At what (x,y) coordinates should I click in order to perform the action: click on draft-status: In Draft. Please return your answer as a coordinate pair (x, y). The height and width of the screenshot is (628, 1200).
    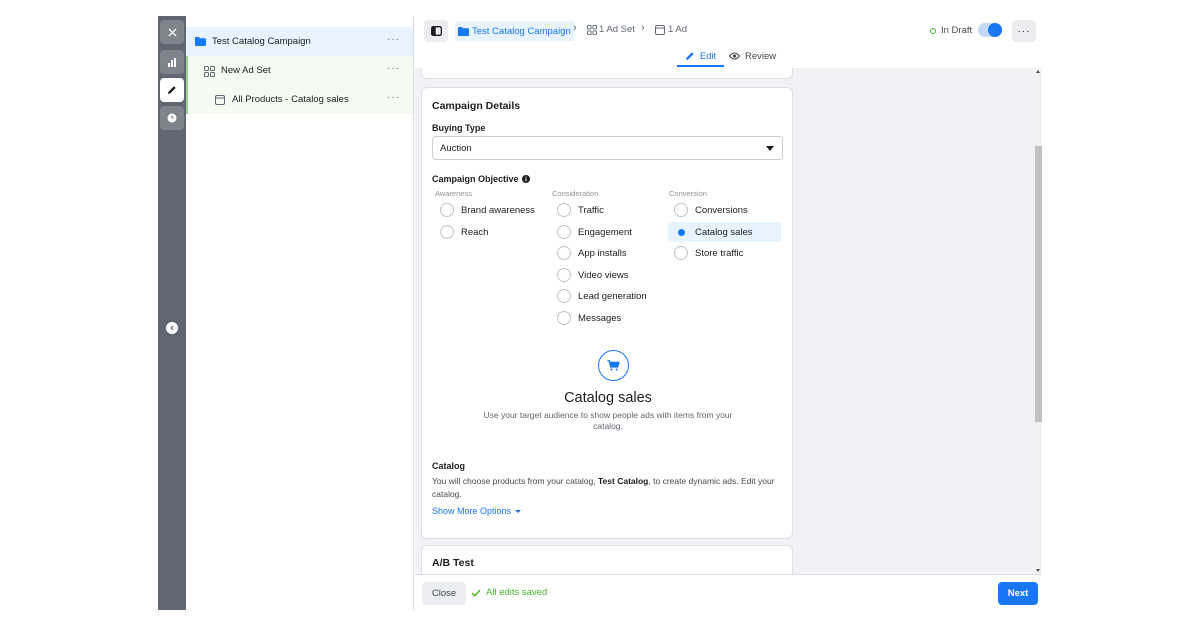
    Looking at the image, I should click on (951, 30).